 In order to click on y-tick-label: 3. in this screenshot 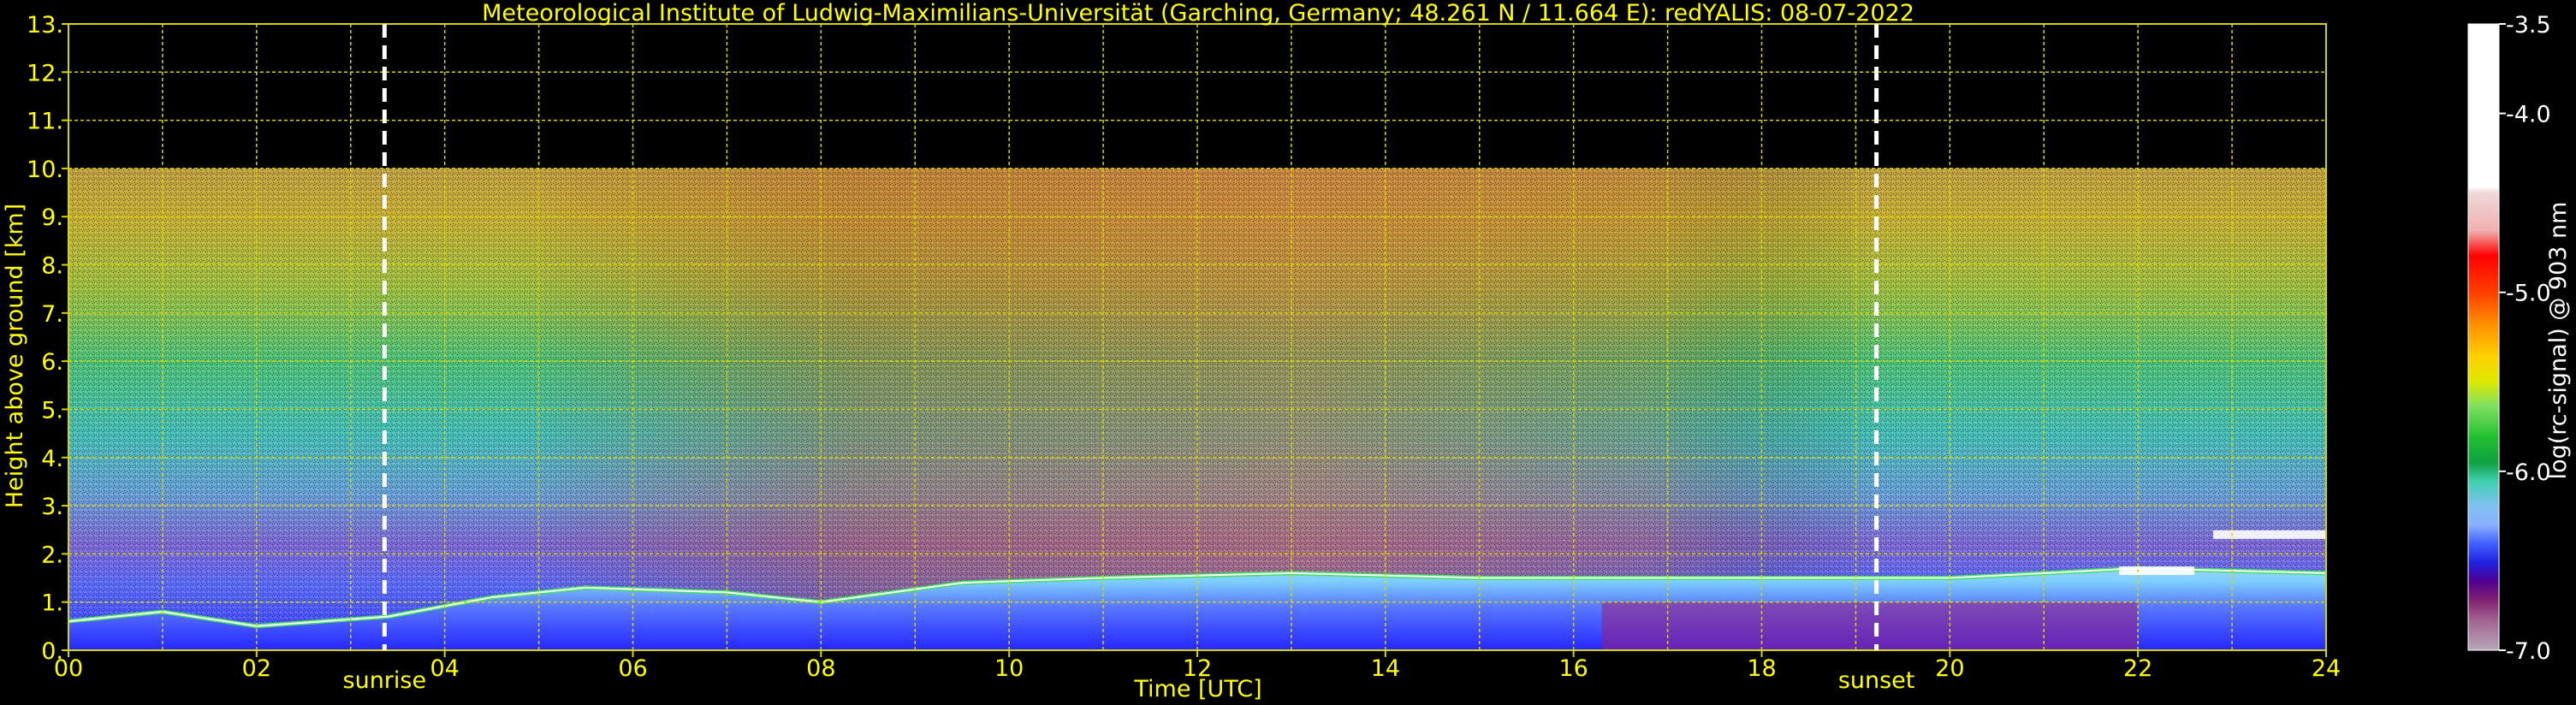, I will do `click(52, 507)`.